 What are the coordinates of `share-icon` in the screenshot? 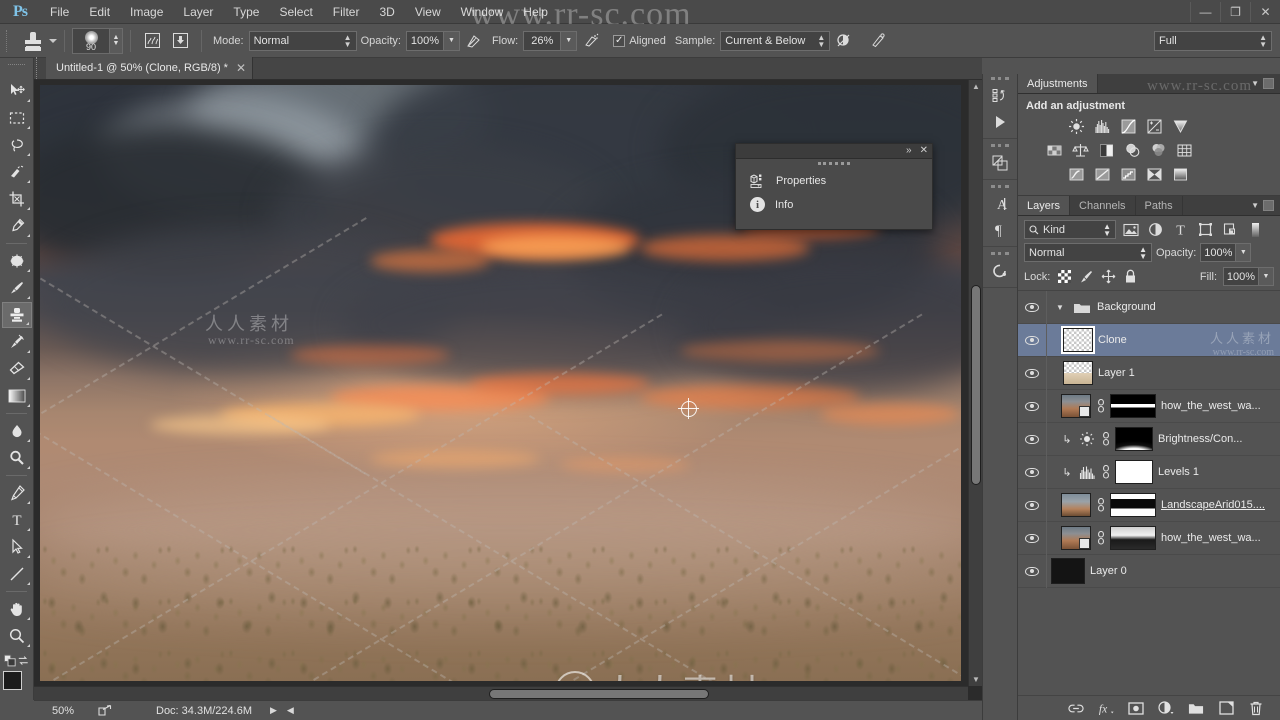 It's located at (105, 710).